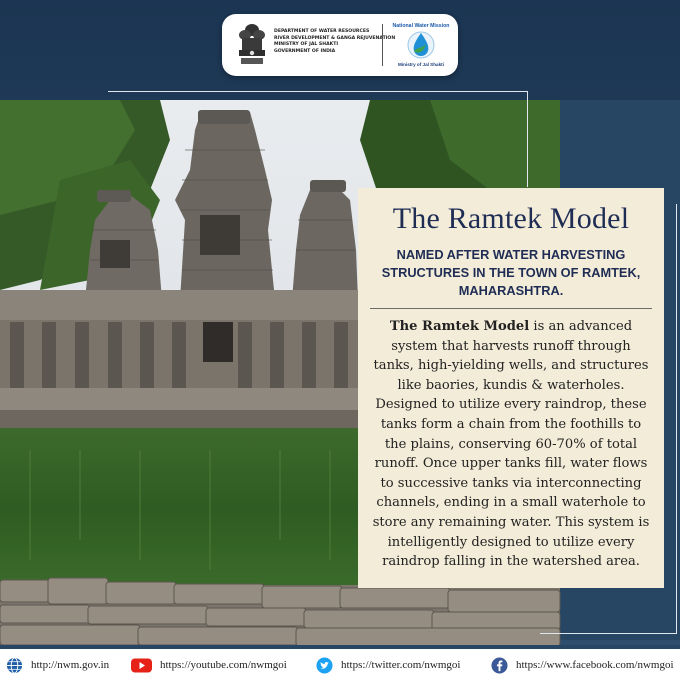 This screenshot has width=680, height=680. I want to click on decorative-frame-line-right, so click(527, 139).